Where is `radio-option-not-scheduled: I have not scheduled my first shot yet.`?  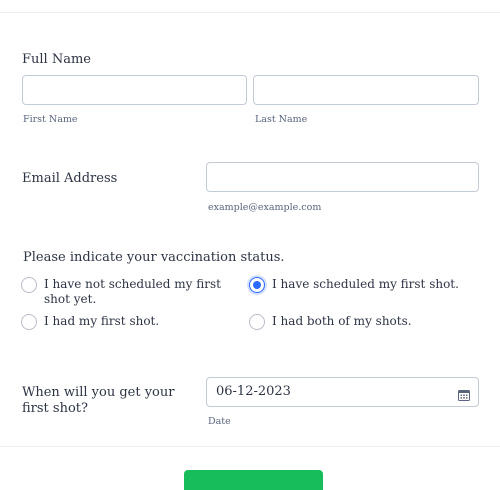 radio-option-not-scheduled: I have not scheduled my first shot yet. is located at coordinates (128, 292).